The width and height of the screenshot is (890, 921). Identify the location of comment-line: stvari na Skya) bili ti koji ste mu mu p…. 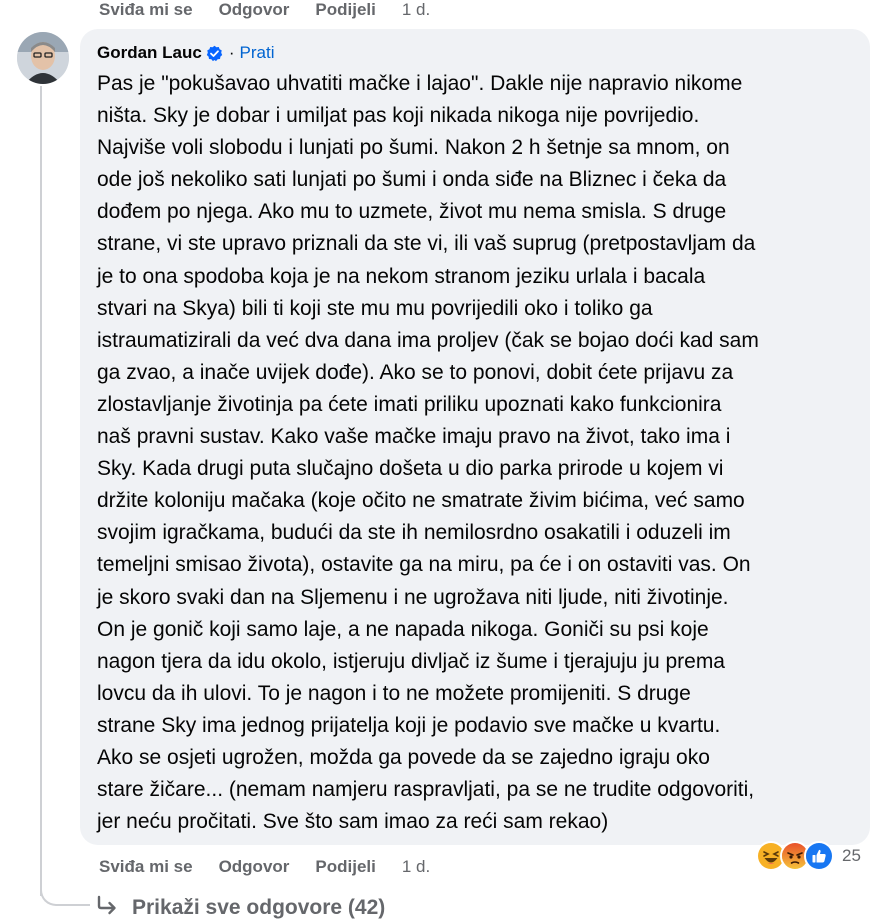
(375, 308).